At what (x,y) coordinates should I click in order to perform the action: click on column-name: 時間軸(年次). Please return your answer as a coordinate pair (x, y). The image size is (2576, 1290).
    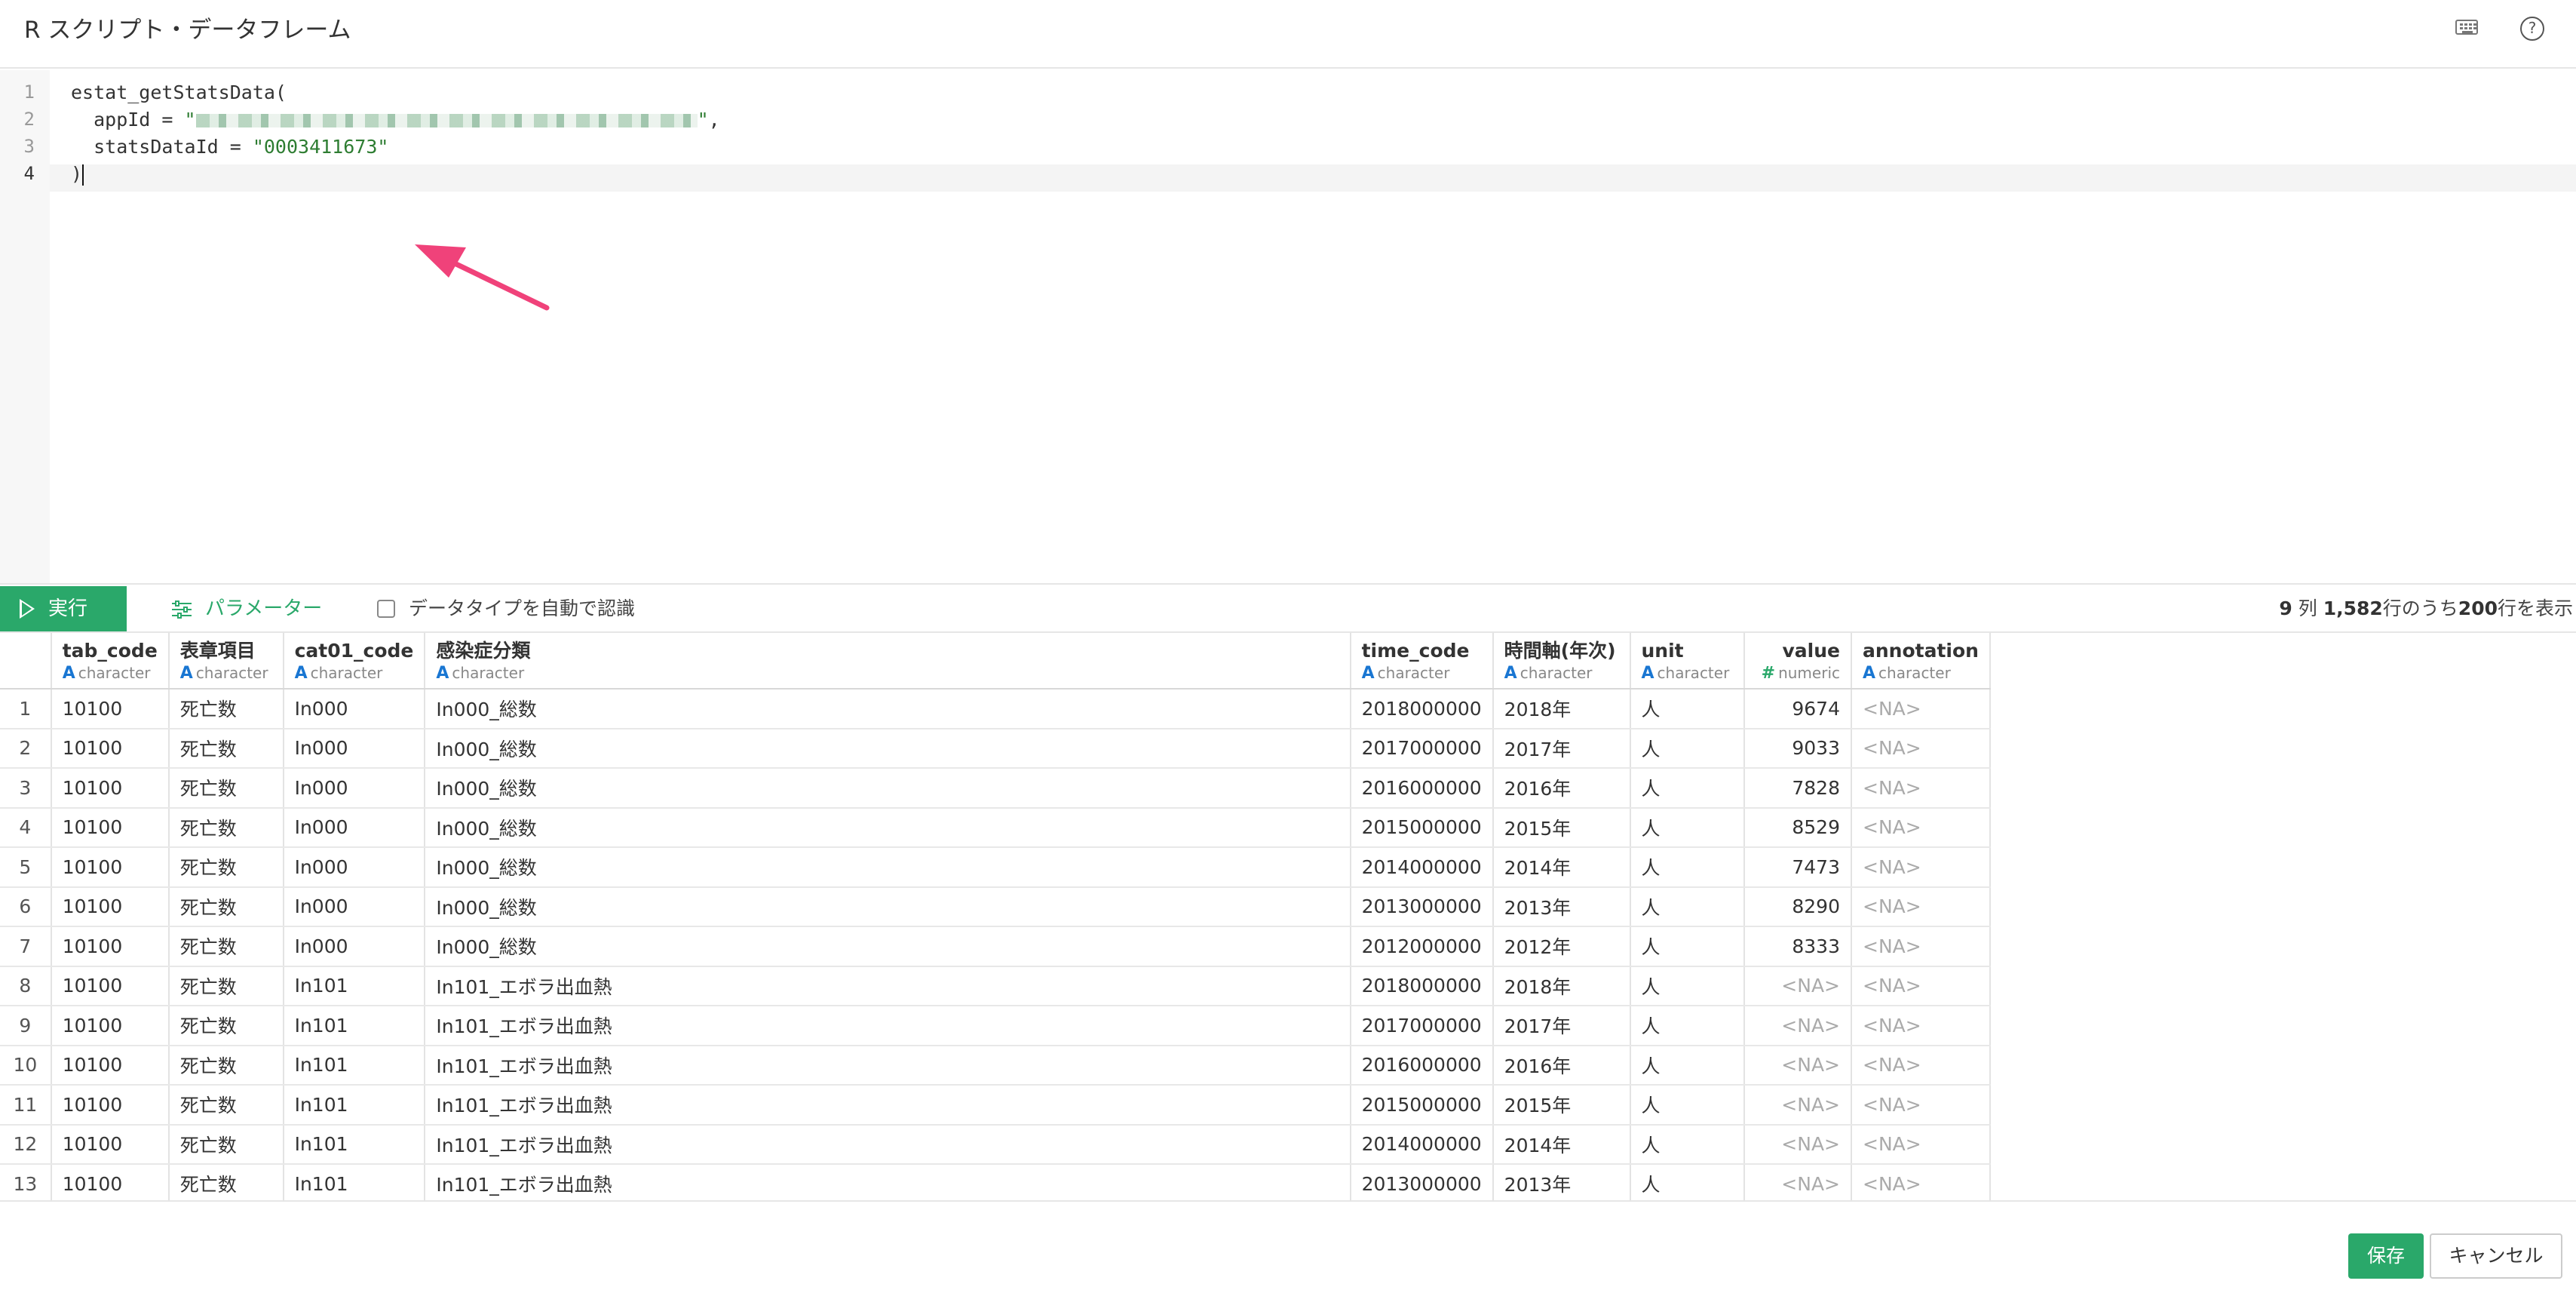
    Looking at the image, I should click on (1560, 651).